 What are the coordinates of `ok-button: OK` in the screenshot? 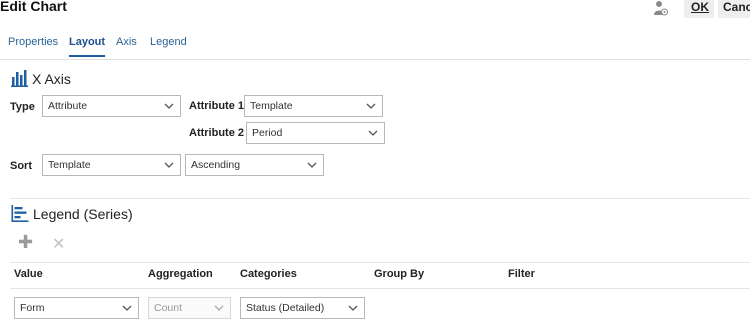 It's located at (699, 9).